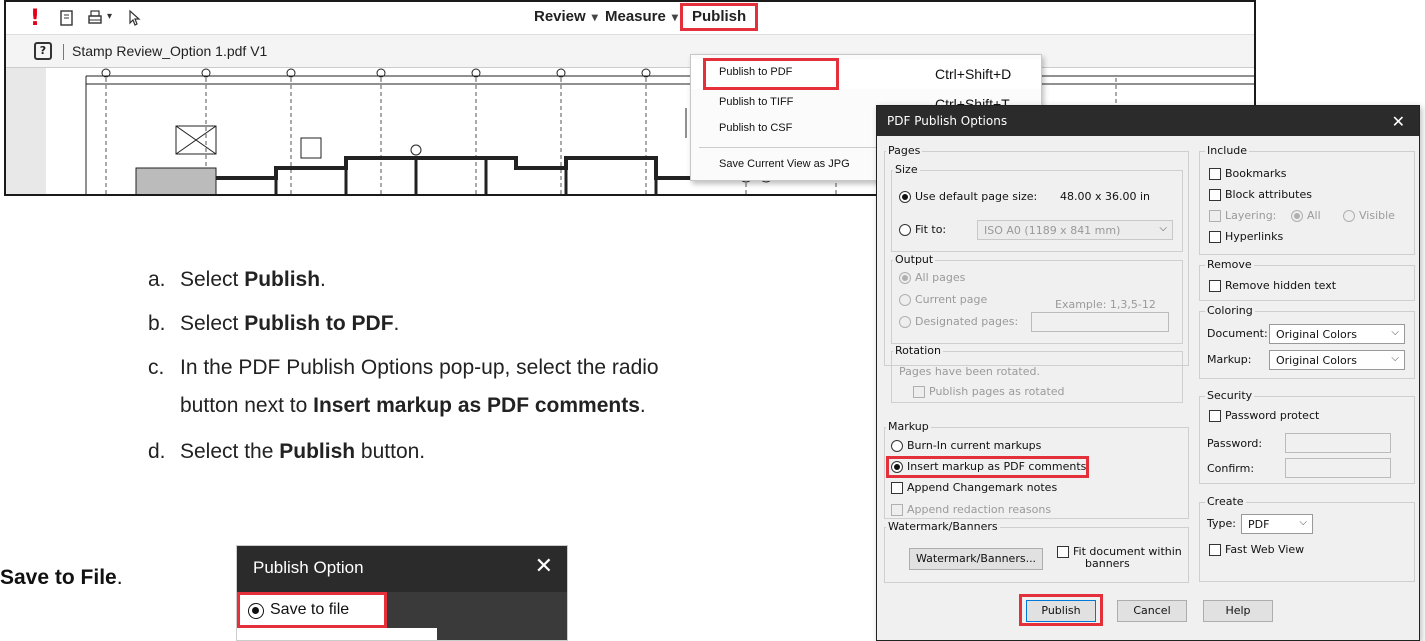  I want to click on coloring-group-label: Coloring, so click(1230, 310).